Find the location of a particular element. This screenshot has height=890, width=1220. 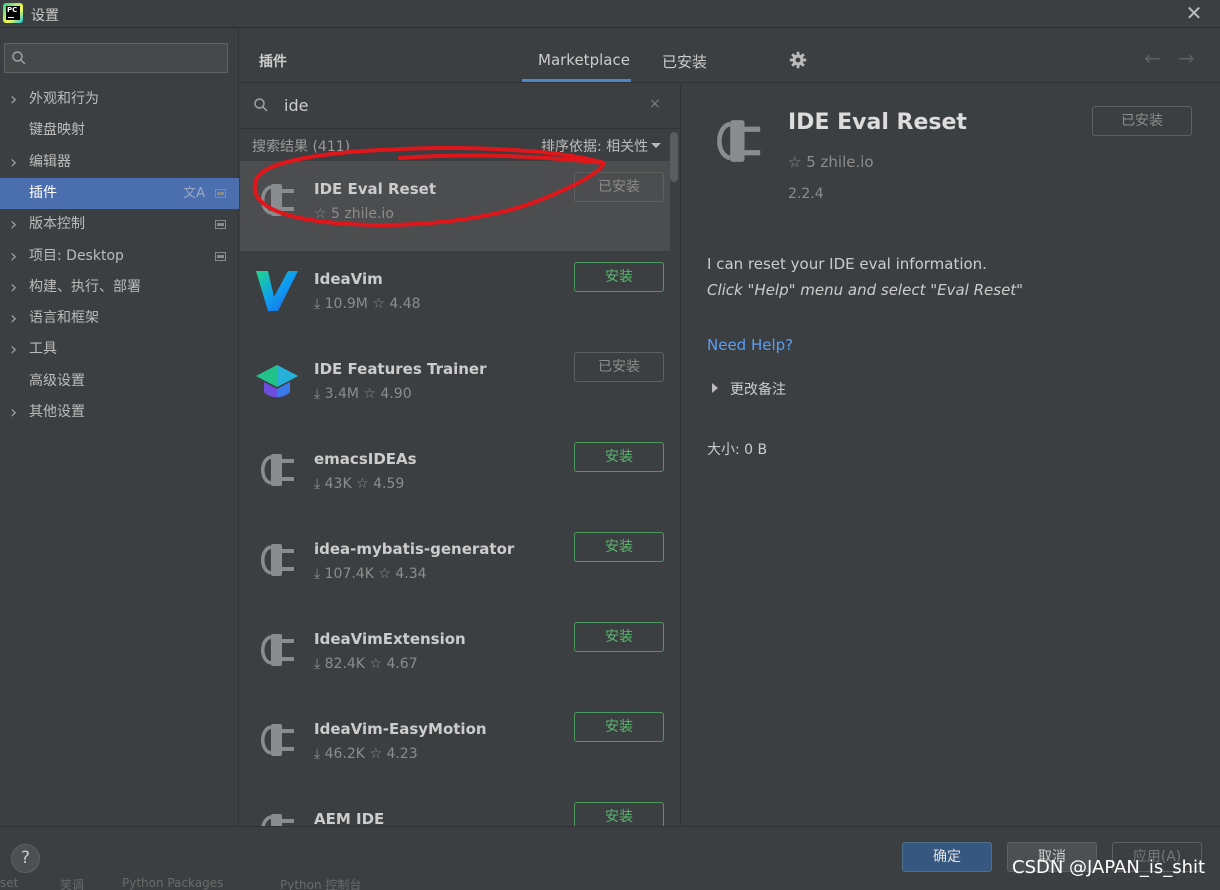

plugin-name: emacsIDEAs is located at coordinates (365, 459).